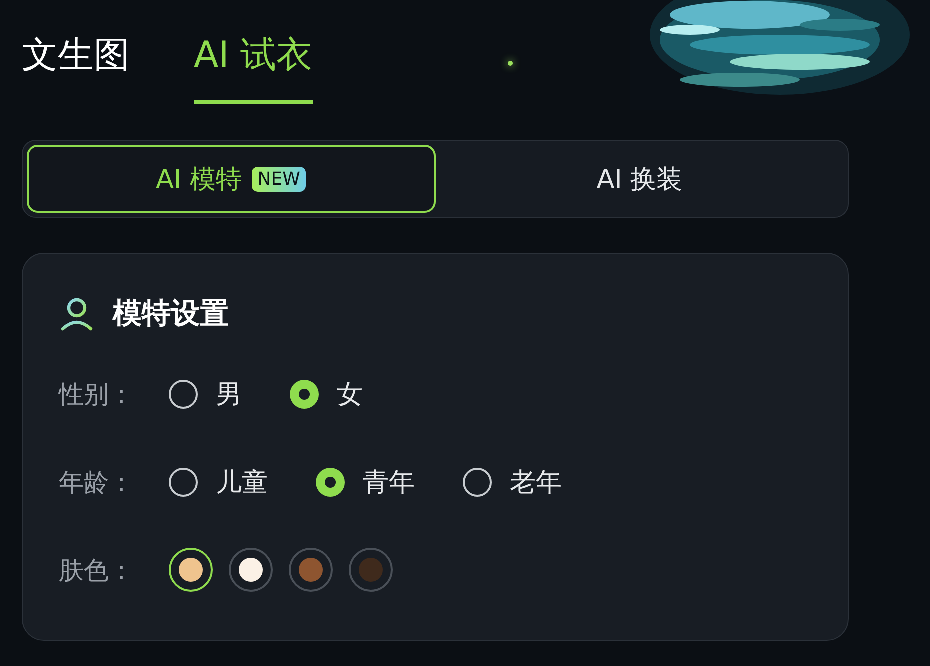  I want to click on field-label: 肤色：, so click(97, 570).